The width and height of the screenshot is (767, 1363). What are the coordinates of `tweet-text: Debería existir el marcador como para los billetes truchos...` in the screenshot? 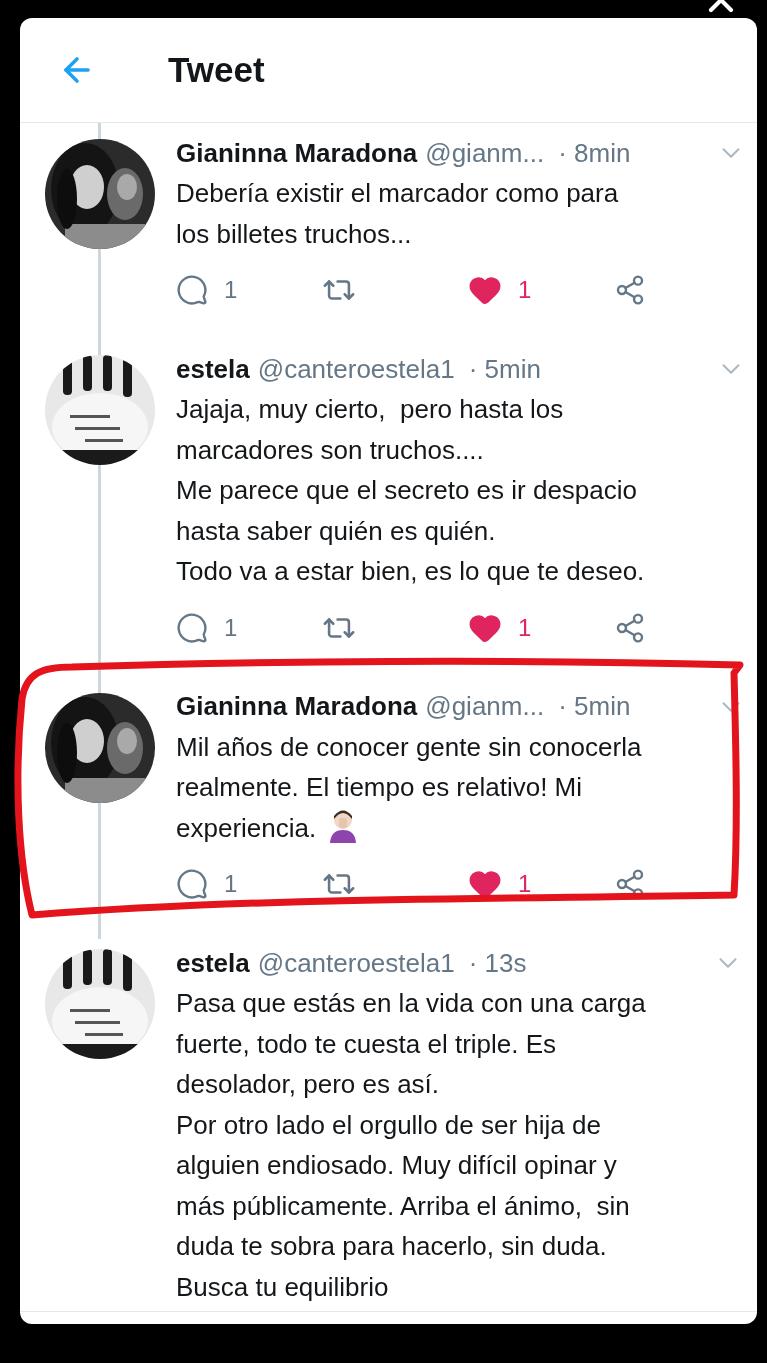 It's located at (398, 214).